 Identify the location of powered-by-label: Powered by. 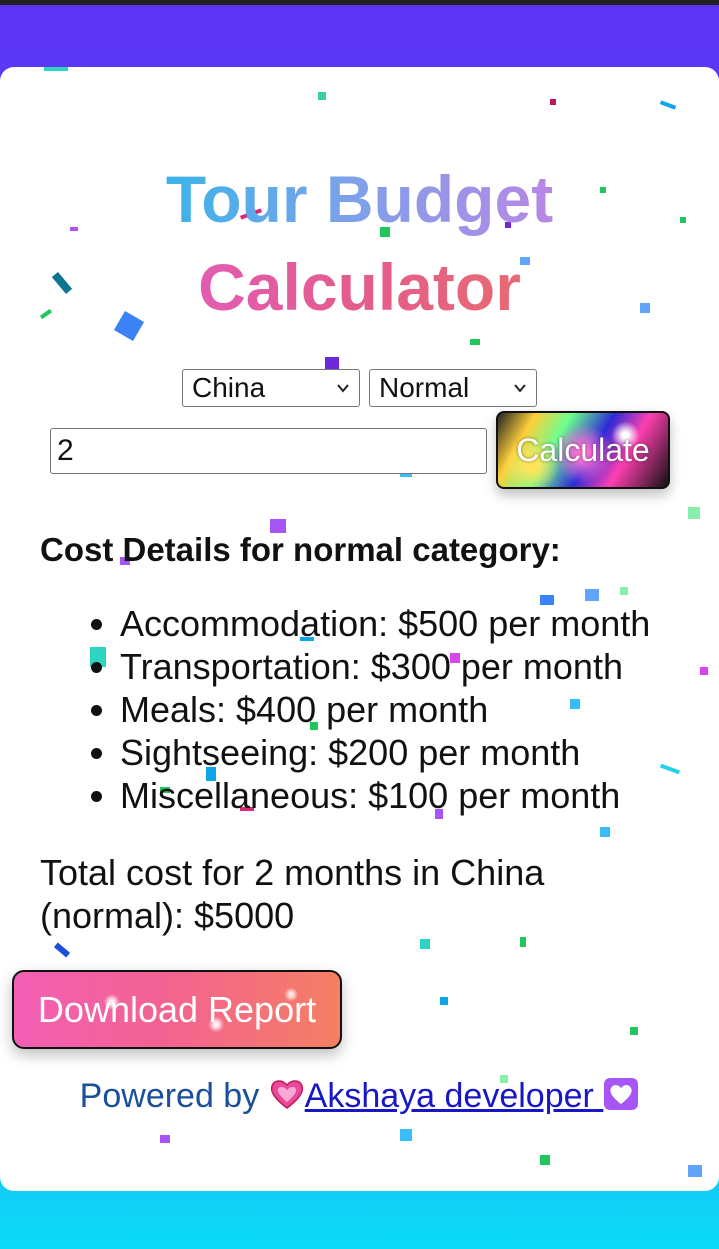
(169, 1096).